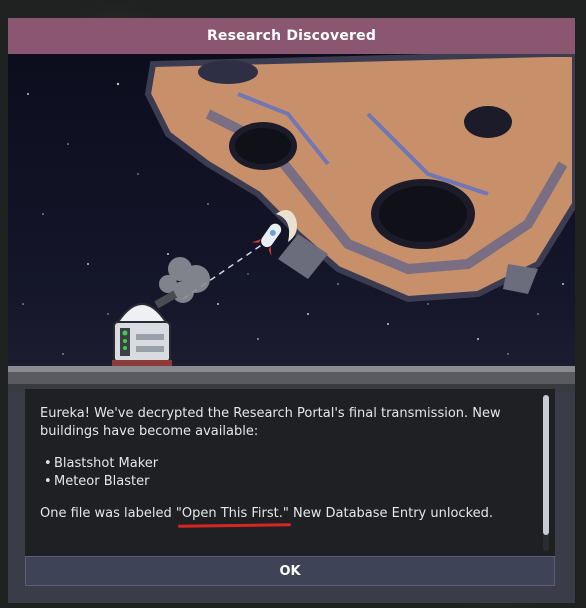  I want to click on list-item: Meteor Blaster, so click(285, 482).